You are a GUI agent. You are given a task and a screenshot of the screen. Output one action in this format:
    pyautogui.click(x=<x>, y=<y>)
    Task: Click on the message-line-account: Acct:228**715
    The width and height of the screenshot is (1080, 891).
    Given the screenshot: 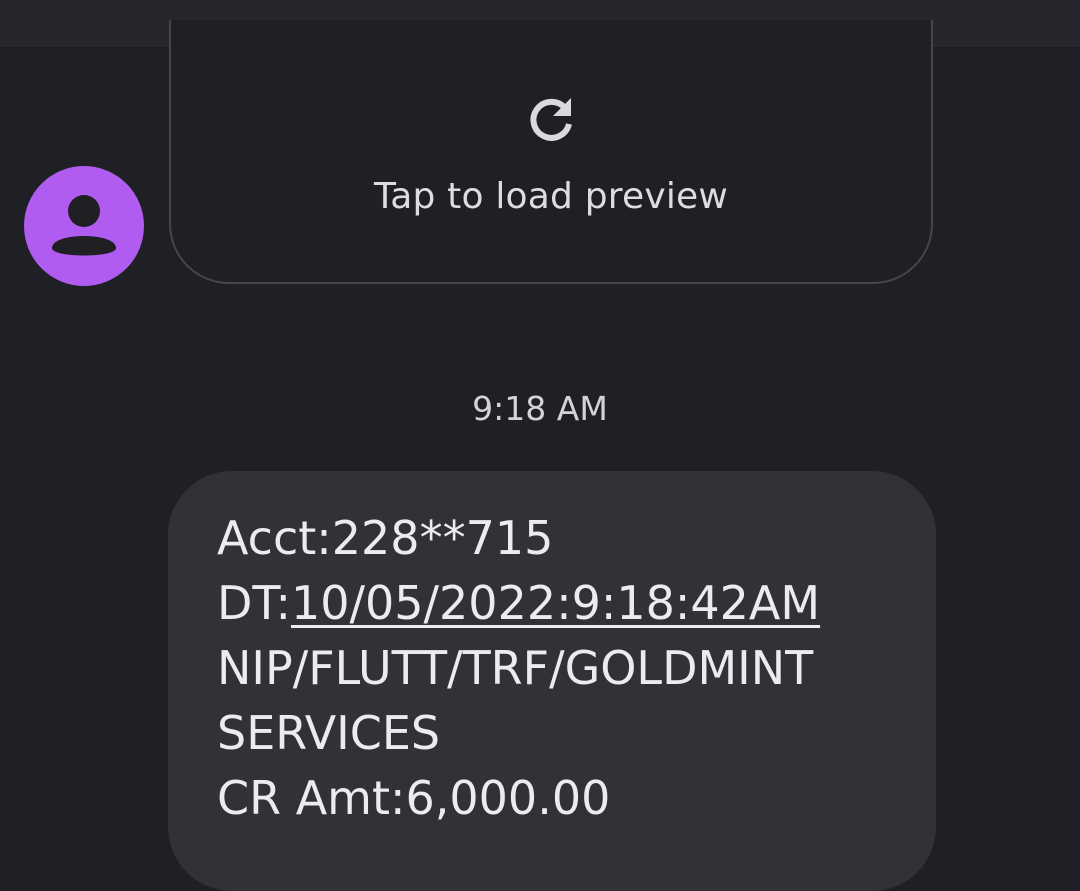 What is the action you would take?
    pyautogui.click(x=385, y=538)
    